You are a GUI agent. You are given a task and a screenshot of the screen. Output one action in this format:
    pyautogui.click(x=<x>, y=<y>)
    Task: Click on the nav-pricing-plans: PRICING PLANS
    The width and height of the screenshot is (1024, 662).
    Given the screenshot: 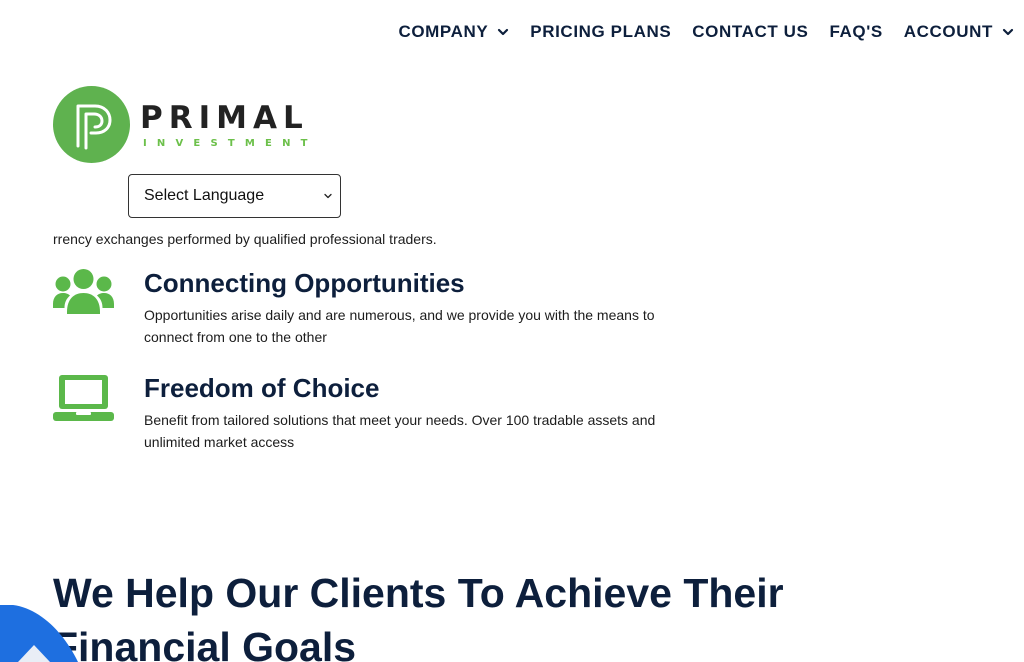 What is the action you would take?
    pyautogui.click(x=600, y=32)
    